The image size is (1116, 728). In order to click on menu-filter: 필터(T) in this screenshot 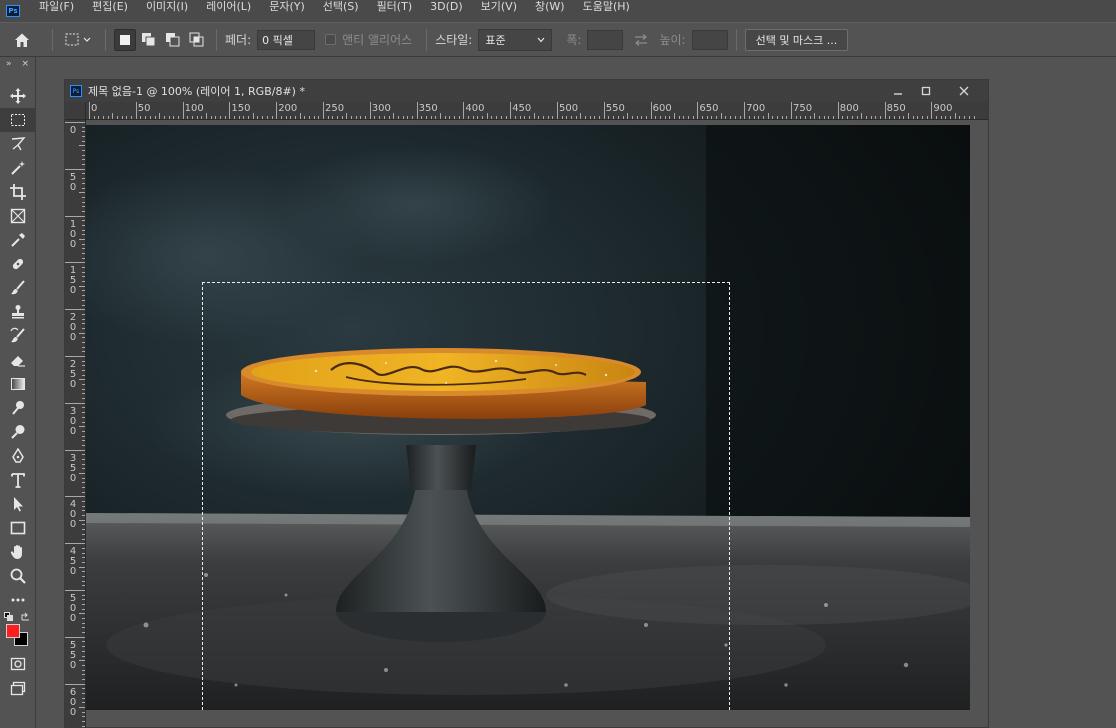, I will do `click(395, 7)`.